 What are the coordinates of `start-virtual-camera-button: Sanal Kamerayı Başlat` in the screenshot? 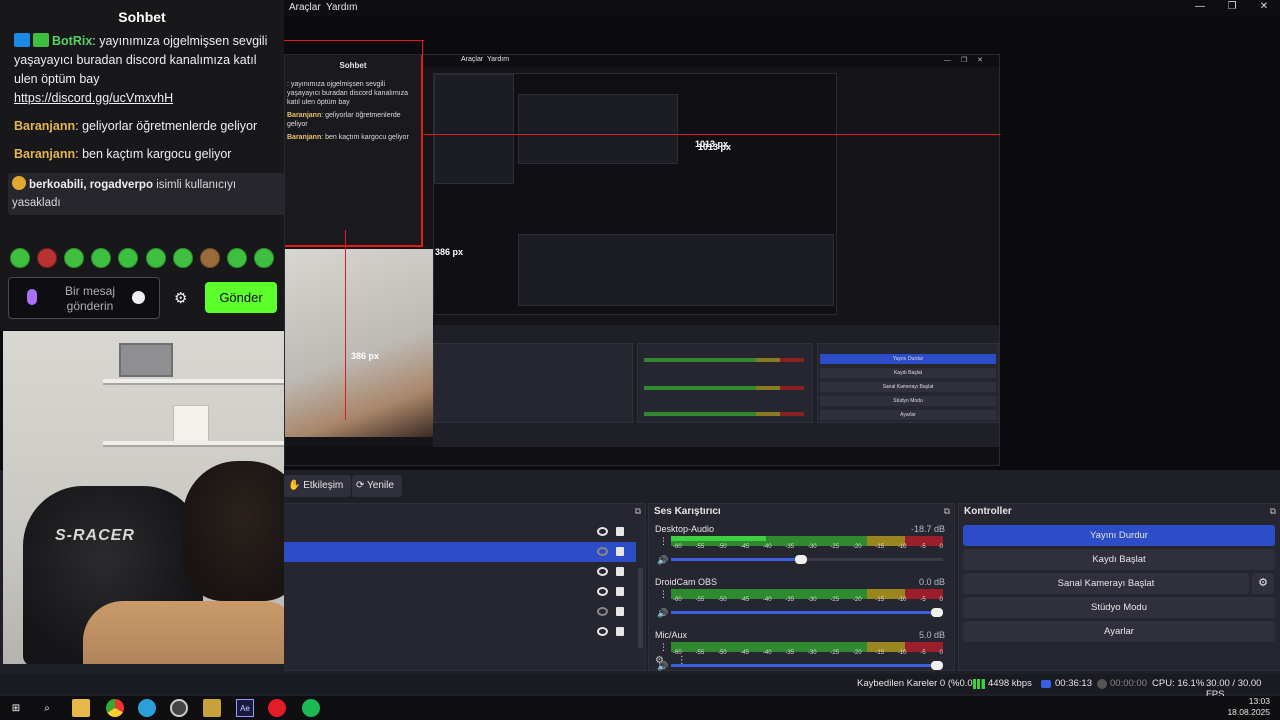 It's located at (1106, 583).